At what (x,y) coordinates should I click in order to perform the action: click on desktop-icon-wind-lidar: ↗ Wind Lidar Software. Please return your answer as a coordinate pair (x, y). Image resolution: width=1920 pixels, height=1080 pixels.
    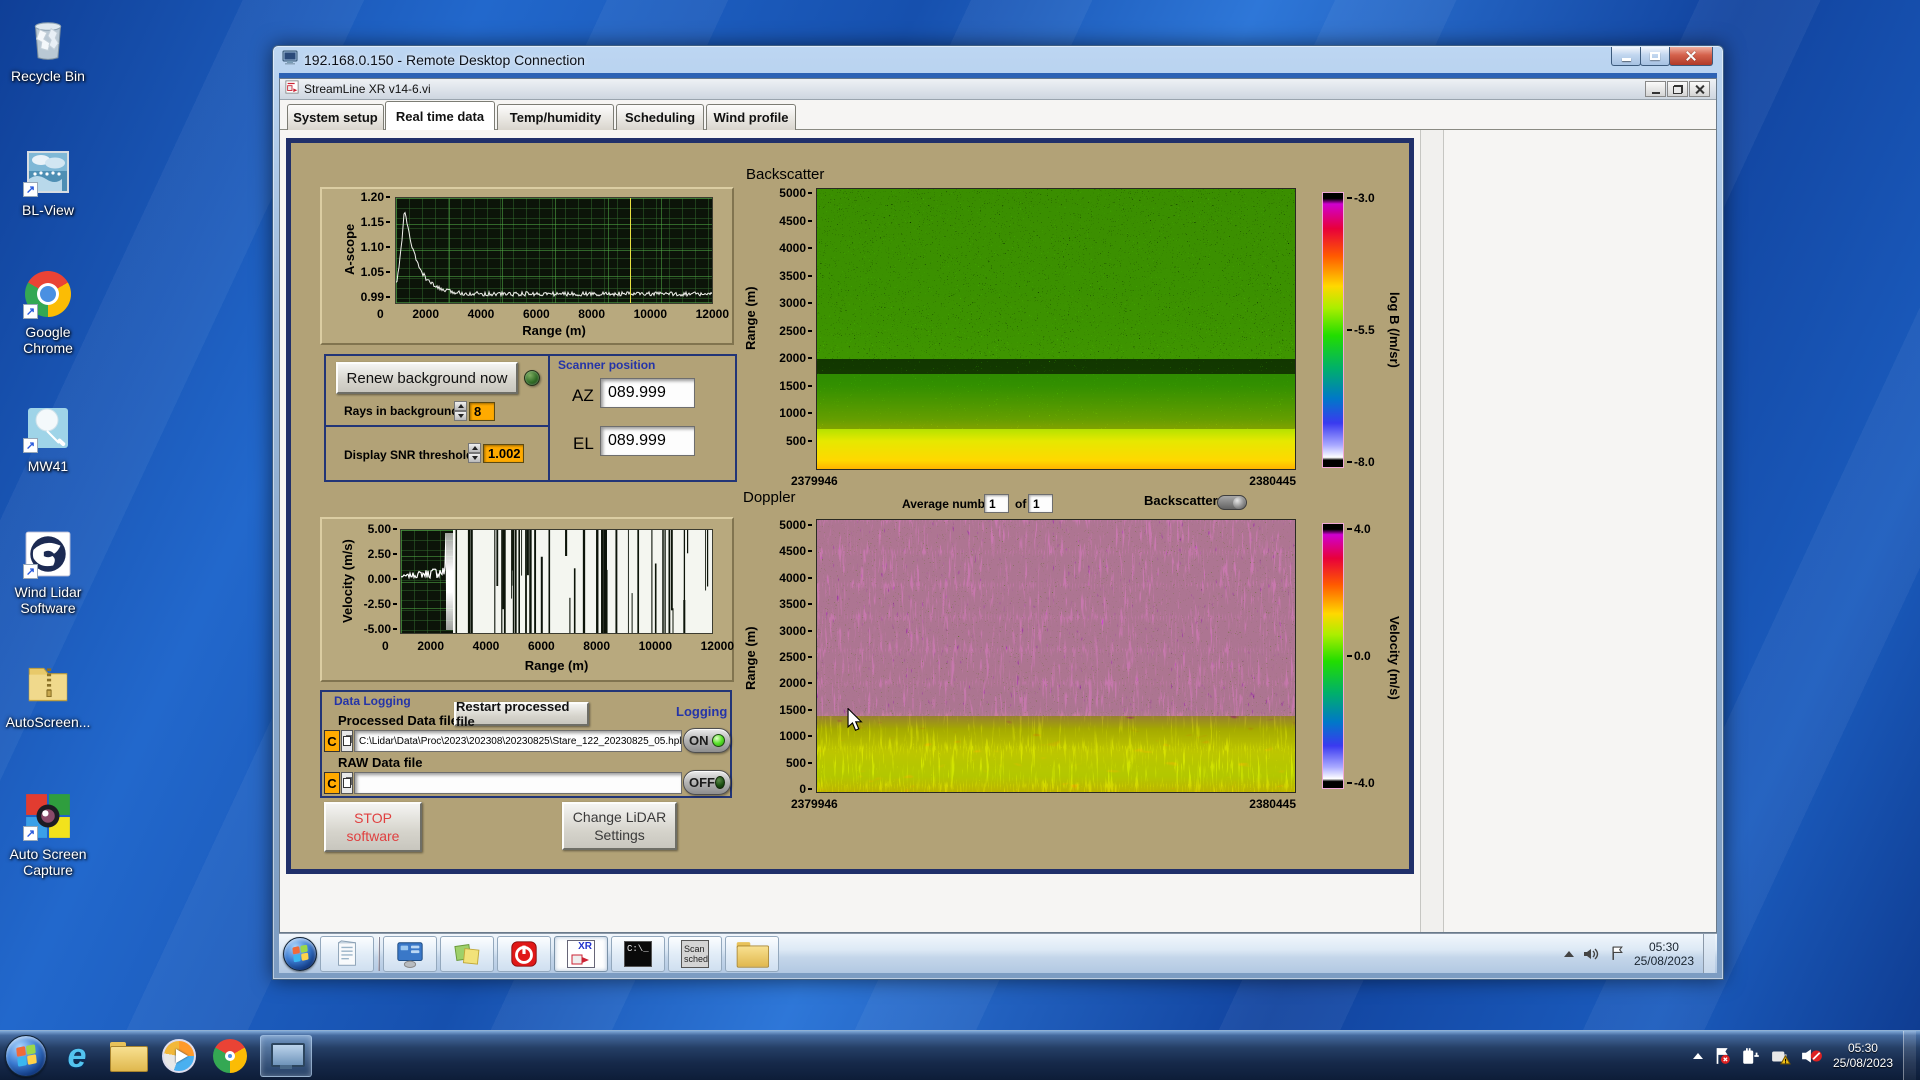
    Looking at the image, I should click on (48, 572).